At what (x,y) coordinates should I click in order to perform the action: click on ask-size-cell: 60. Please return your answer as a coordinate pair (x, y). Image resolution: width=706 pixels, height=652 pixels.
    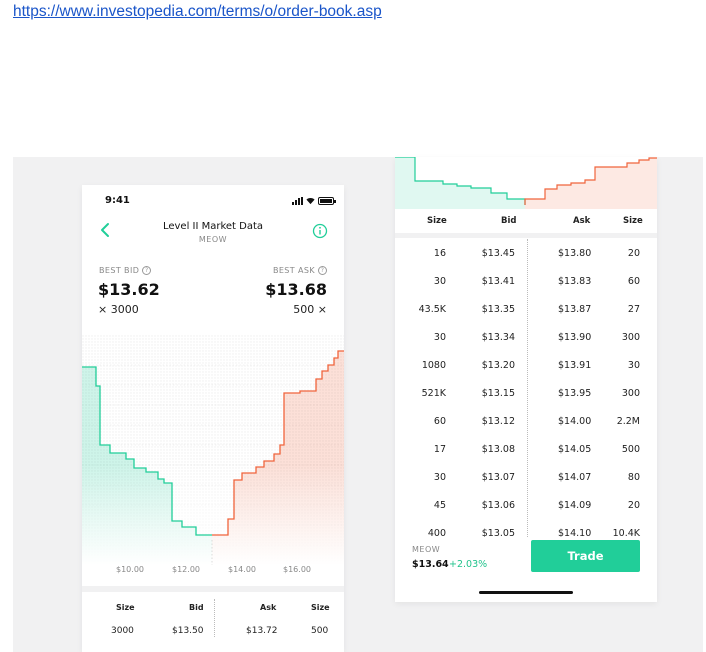
    Looking at the image, I should click on (633, 281).